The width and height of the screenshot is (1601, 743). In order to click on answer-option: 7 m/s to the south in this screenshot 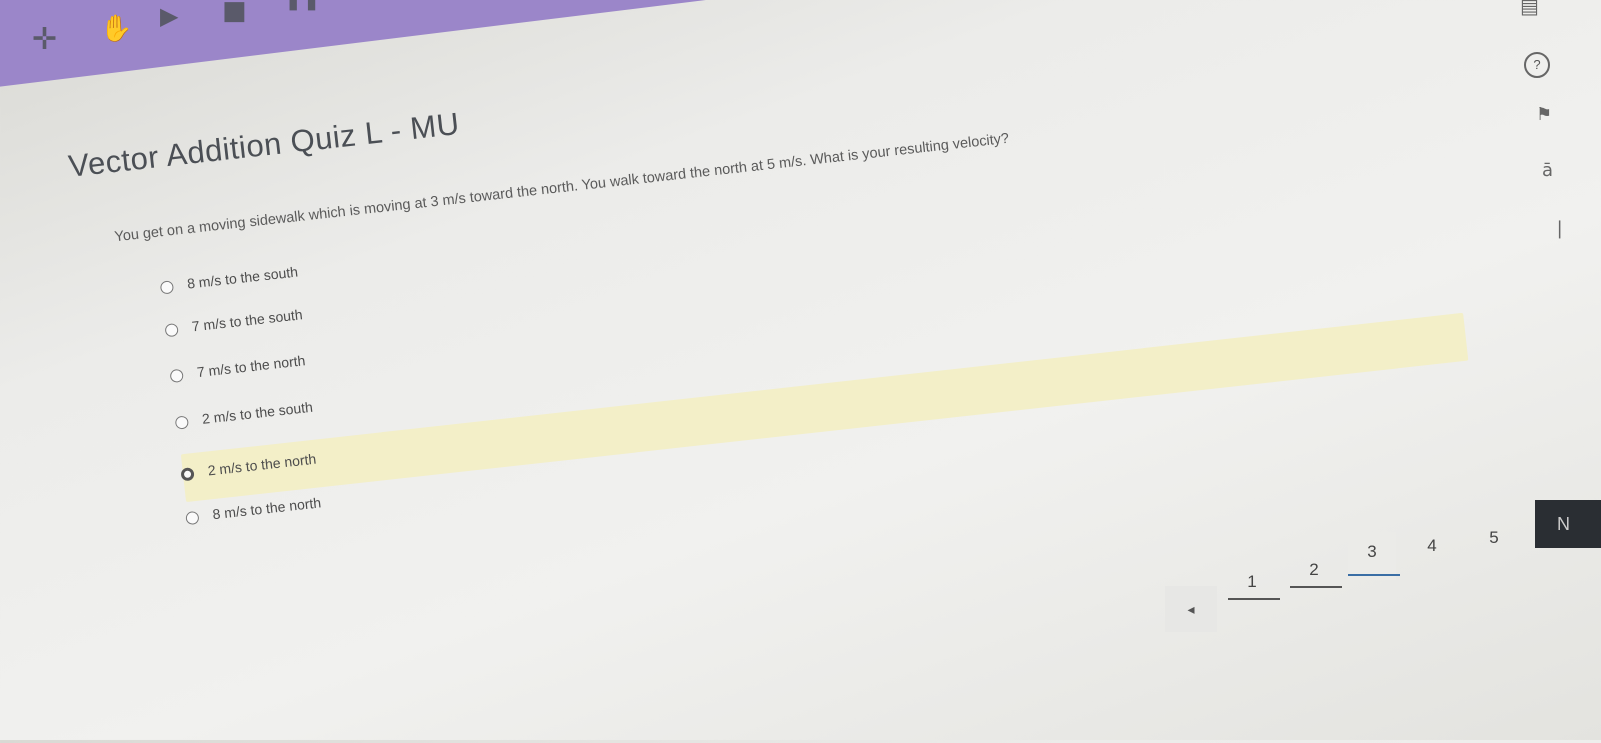, I will do `click(233, 322)`.